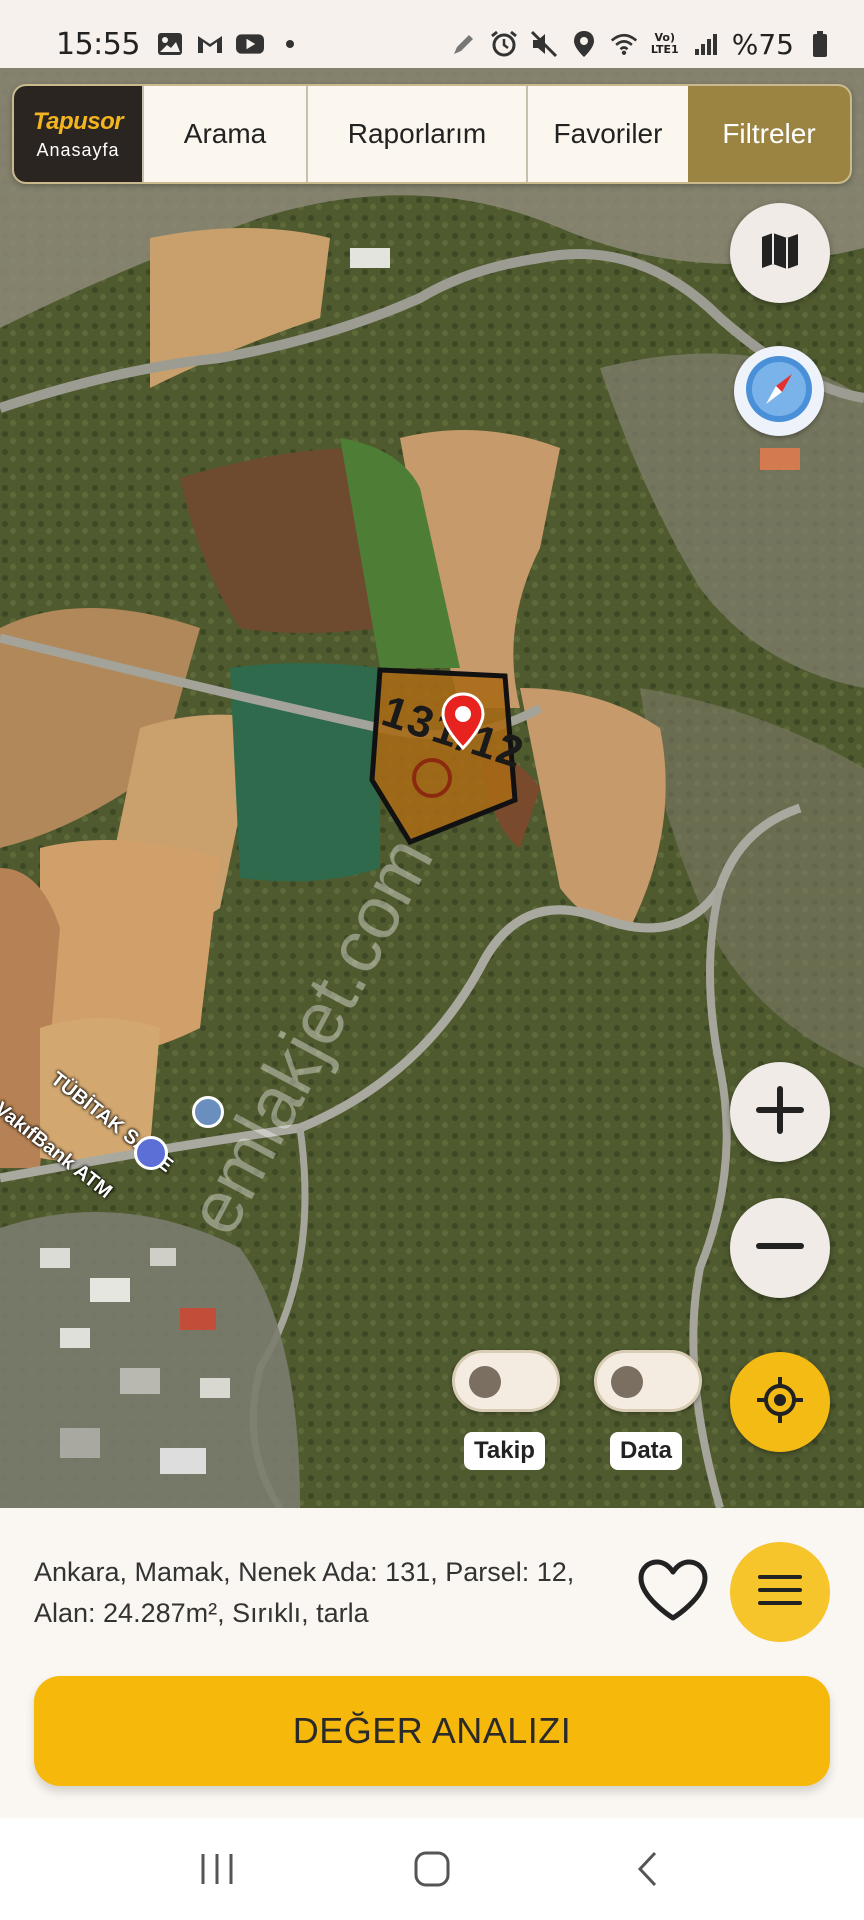 This screenshot has height=1920, width=864. Describe the element at coordinates (224, 134) in the screenshot. I see `tab-arama: Arama` at that location.